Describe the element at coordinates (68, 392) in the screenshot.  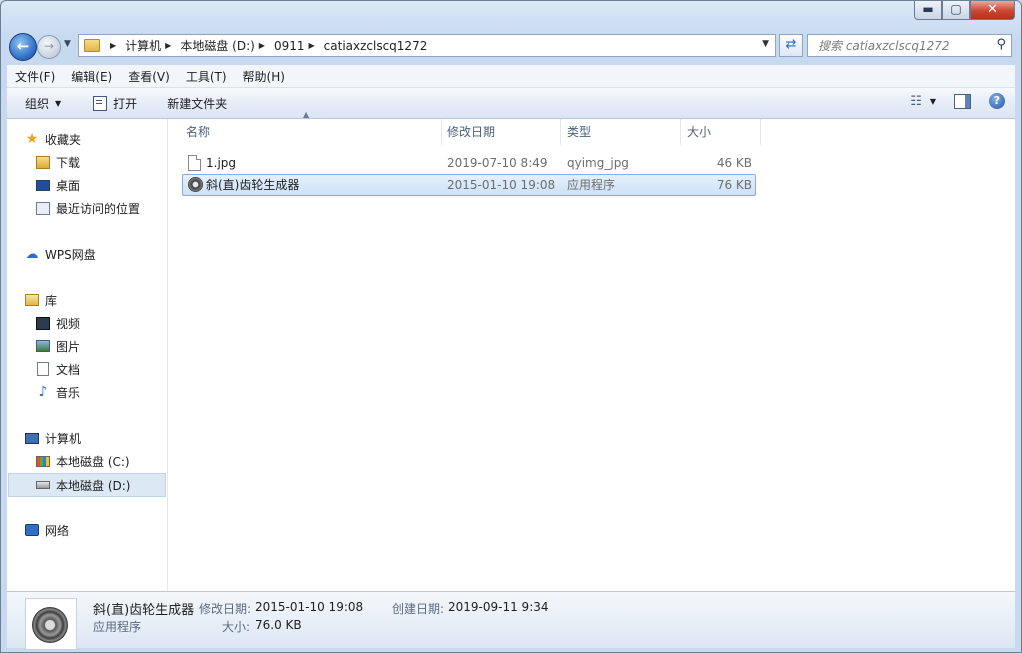
I see `sidebar-item-label: 音乐` at that location.